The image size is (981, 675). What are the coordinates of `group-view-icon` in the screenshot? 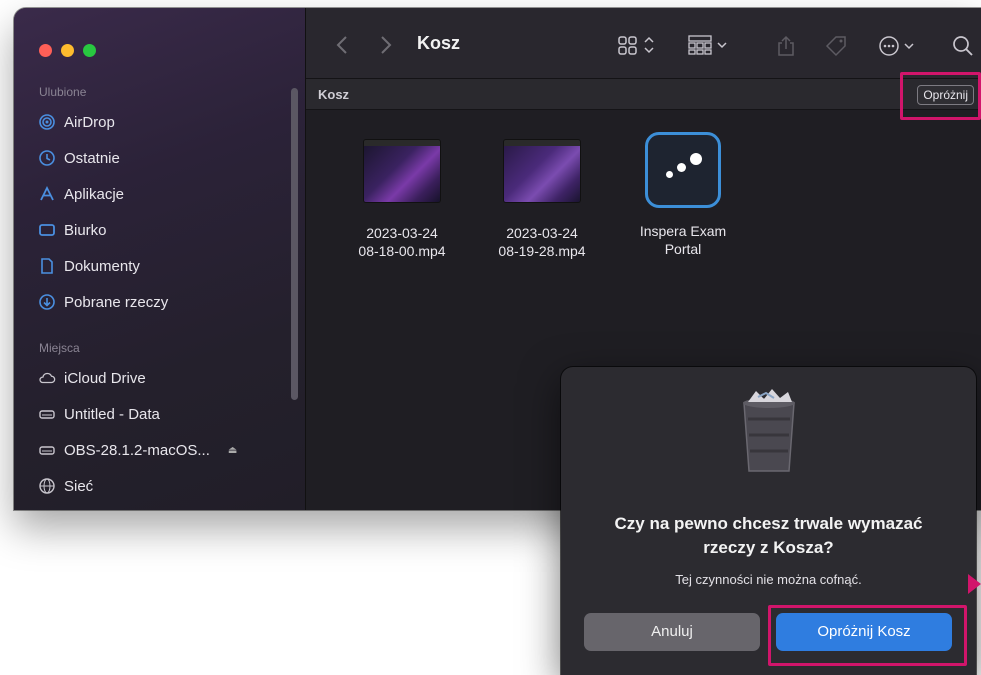 It's located at (710, 47).